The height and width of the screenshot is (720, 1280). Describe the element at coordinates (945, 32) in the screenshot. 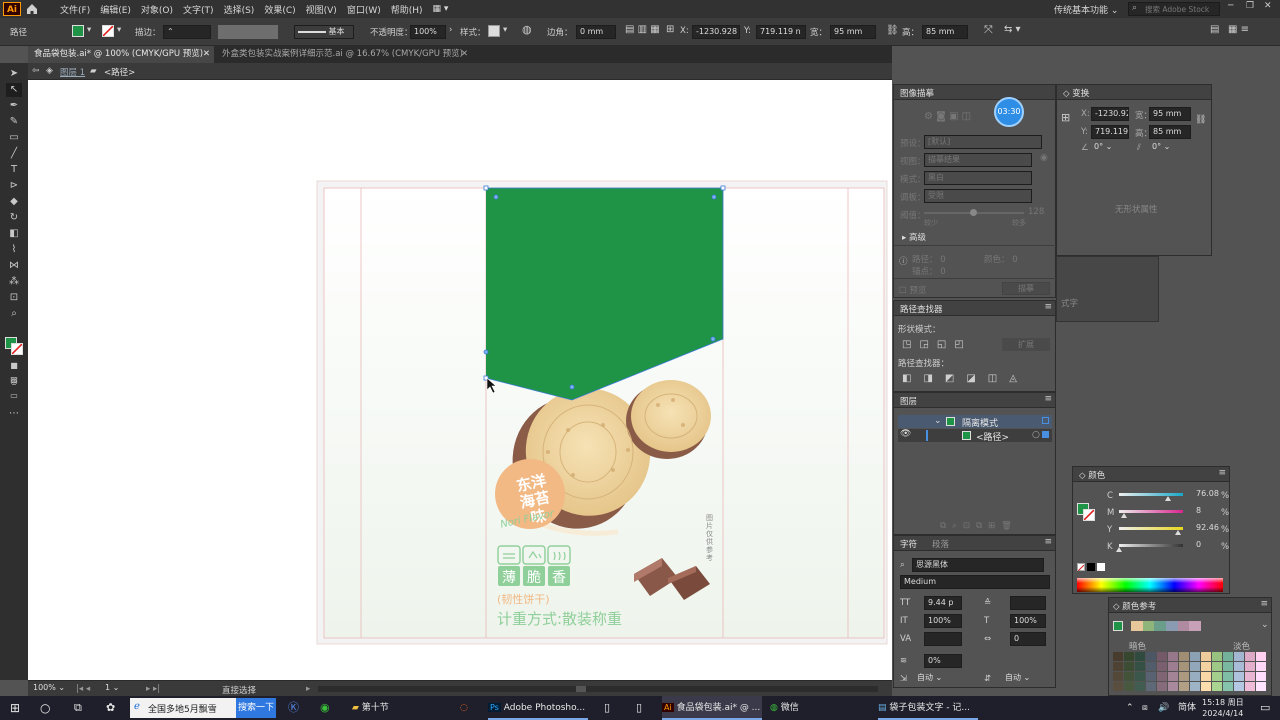

I see `h-field: 85 mm` at that location.